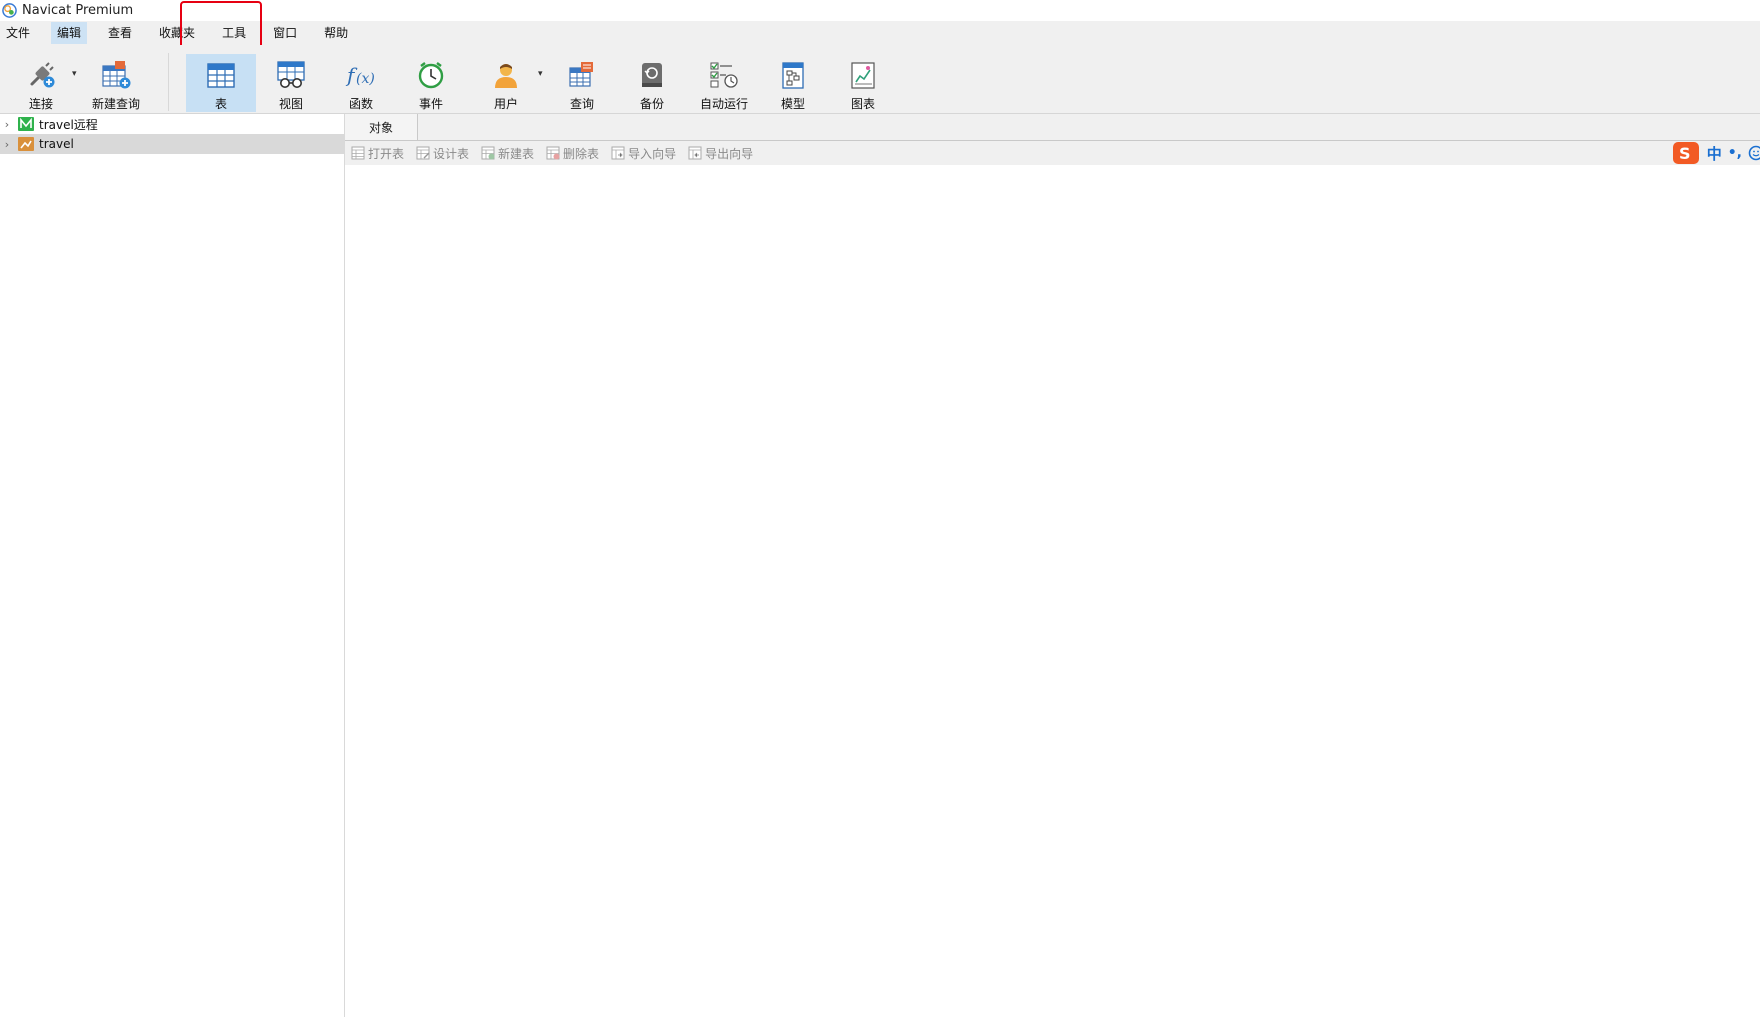 Image resolution: width=1760 pixels, height=1017 pixels. Describe the element at coordinates (430, 104) in the screenshot. I see `event-label: 事件` at that location.